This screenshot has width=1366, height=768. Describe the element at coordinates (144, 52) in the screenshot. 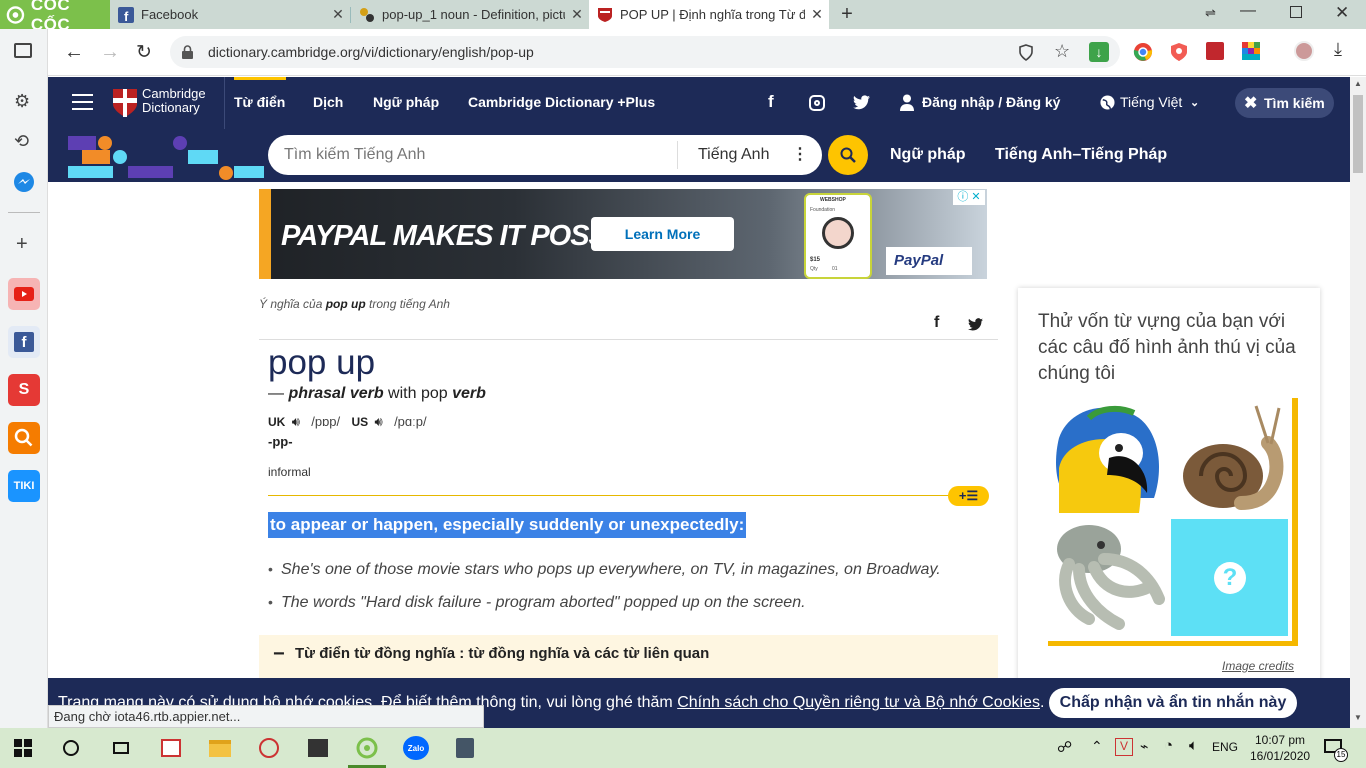

I see `reload-button: ↻` at that location.